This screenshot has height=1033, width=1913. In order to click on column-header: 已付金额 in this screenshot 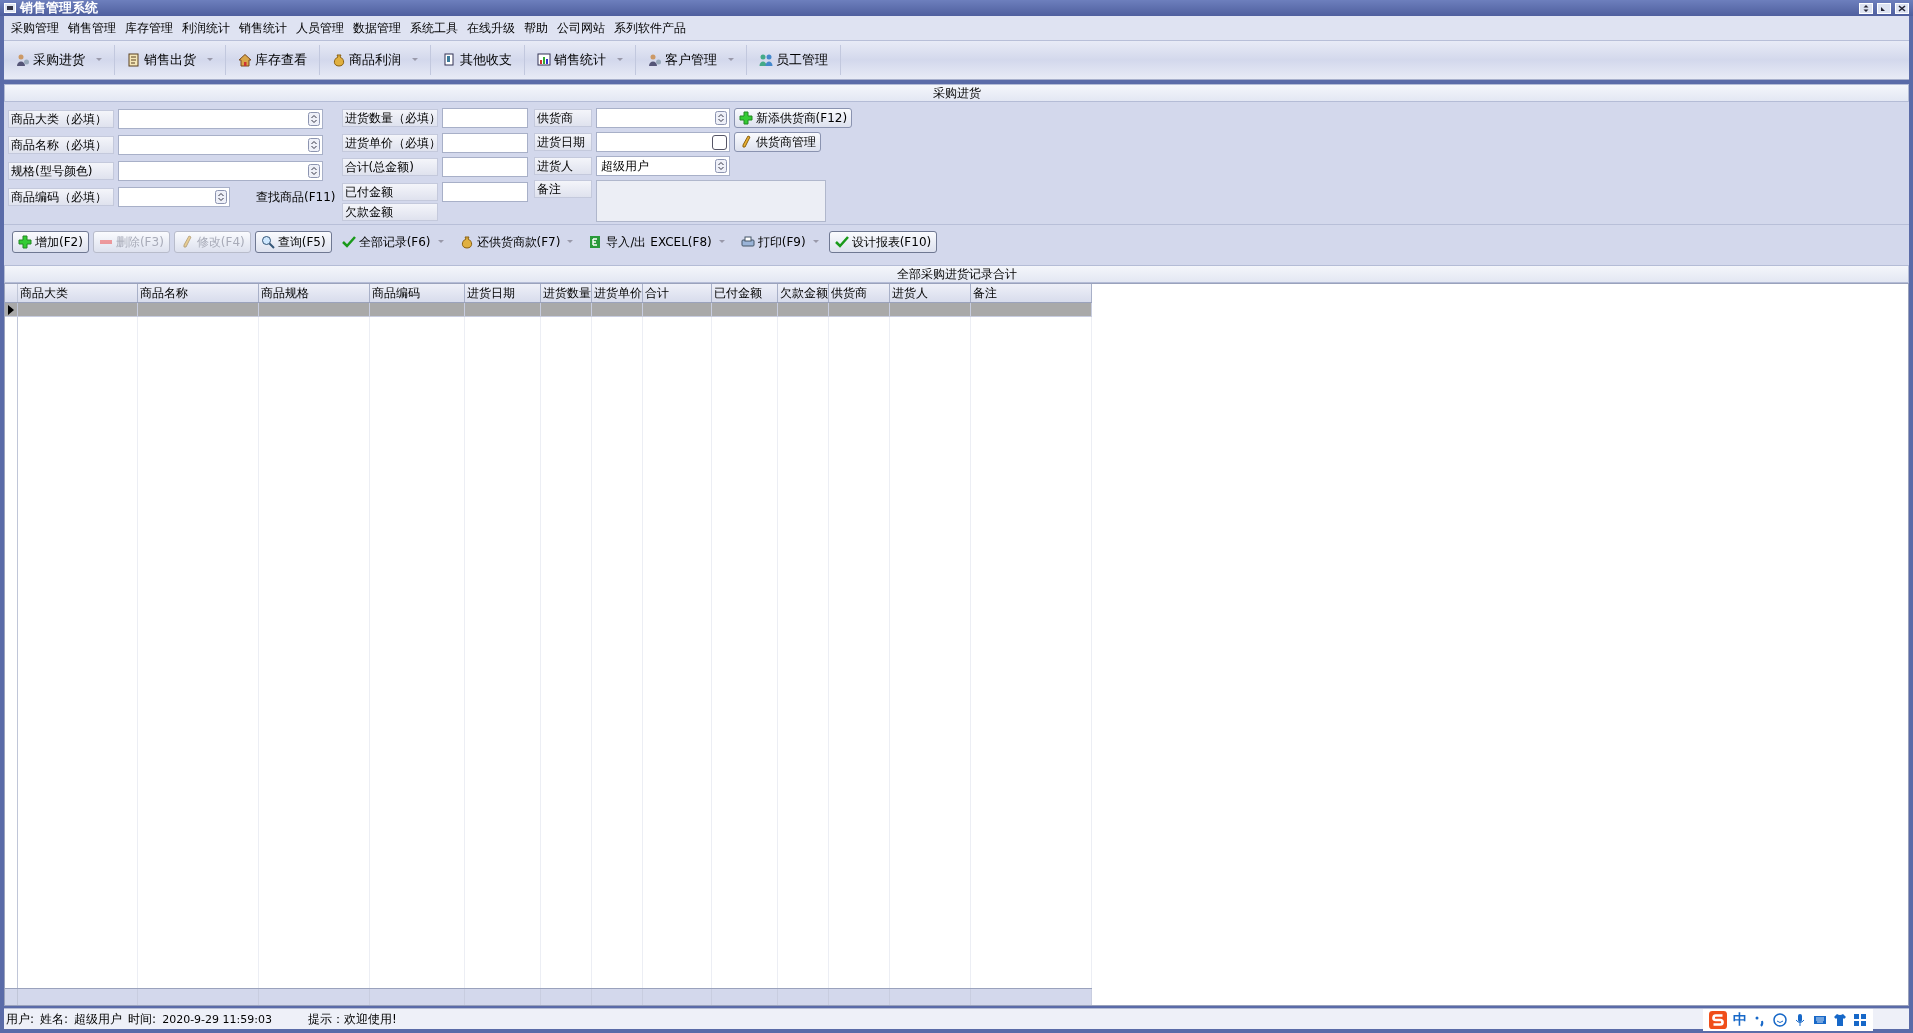, I will do `click(745, 293)`.